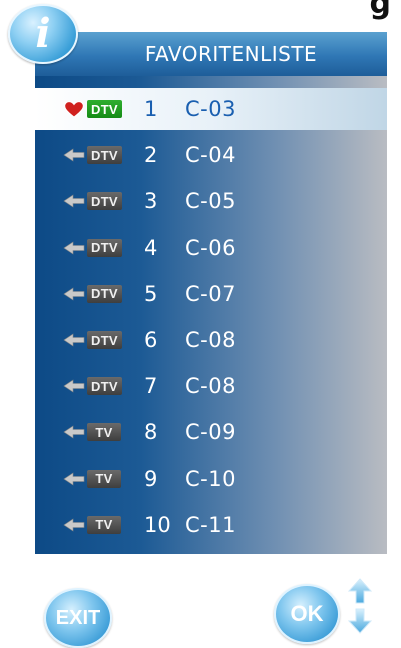 This screenshot has height=648, width=401. What do you see at coordinates (151, 340) in the screenshot?
I see `channel-number: 6` at bounding box center [151, 340].